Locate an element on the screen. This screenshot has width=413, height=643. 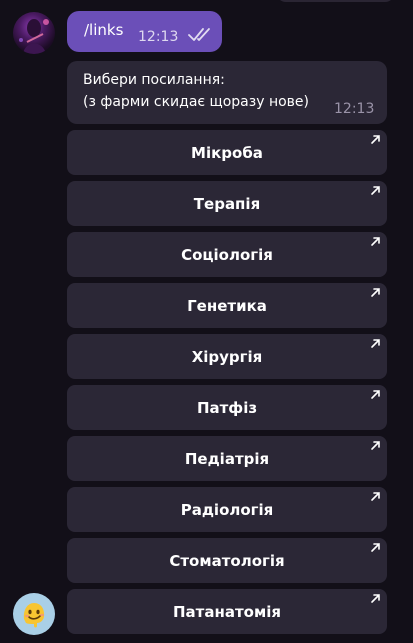
inline-button-radiolohiya: Радіологія is located at coordinates (227, 509).